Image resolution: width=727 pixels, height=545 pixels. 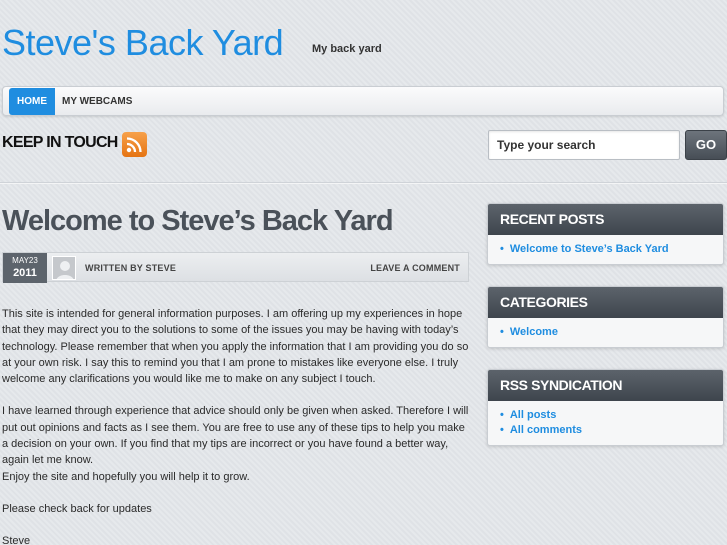 What do you see at coordinates (584, 145) in the screenshot?
I see `search-input` at bounding box center [584, 145].